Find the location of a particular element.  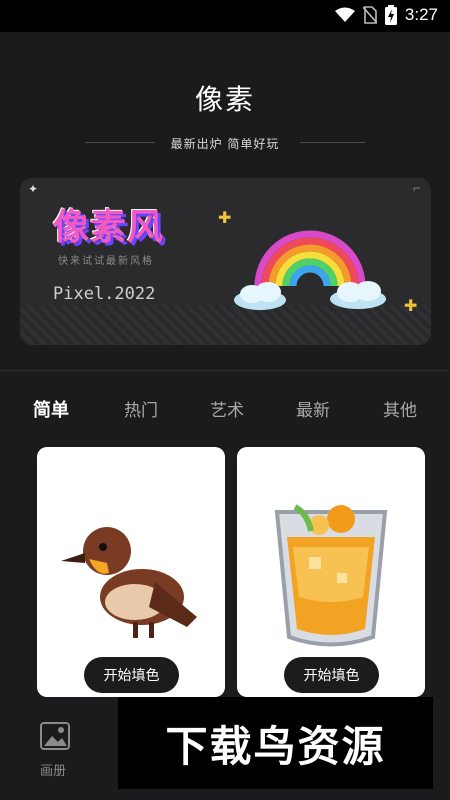

image-icon is located at coordinates (55, 736).